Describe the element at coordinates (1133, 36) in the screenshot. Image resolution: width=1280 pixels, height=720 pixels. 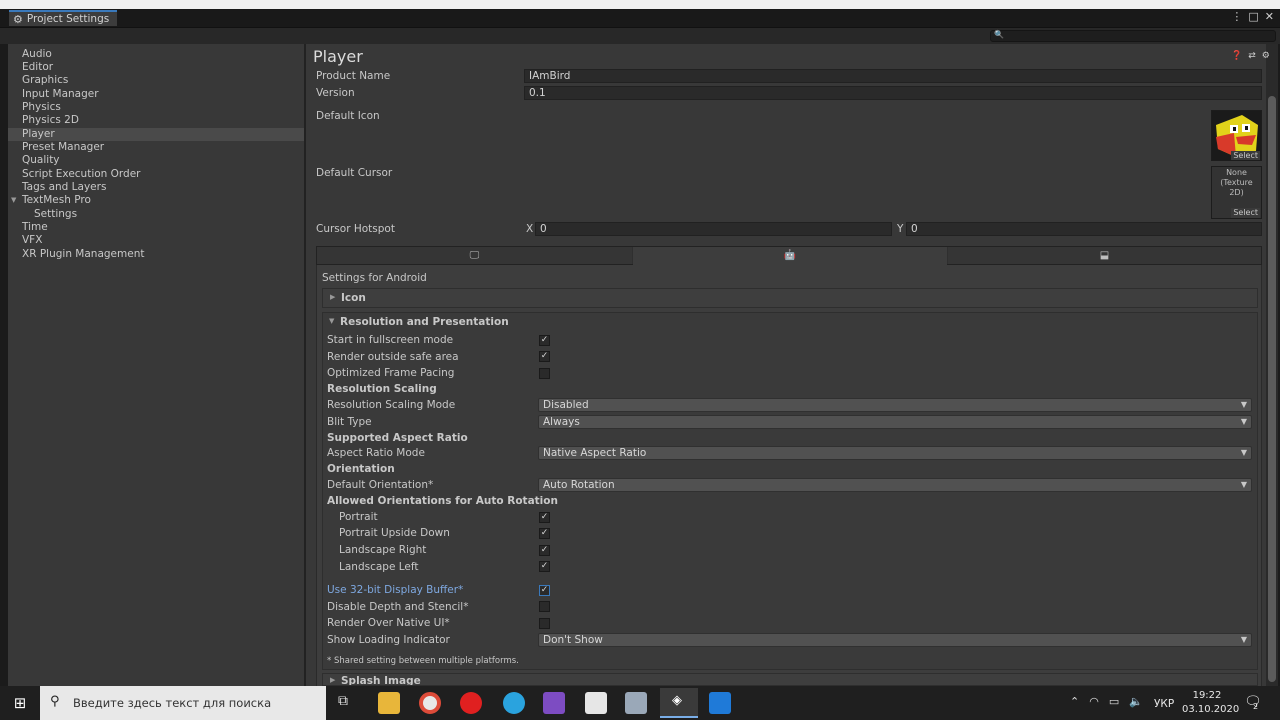
I see `settings-search-input: 🔍` at that location.